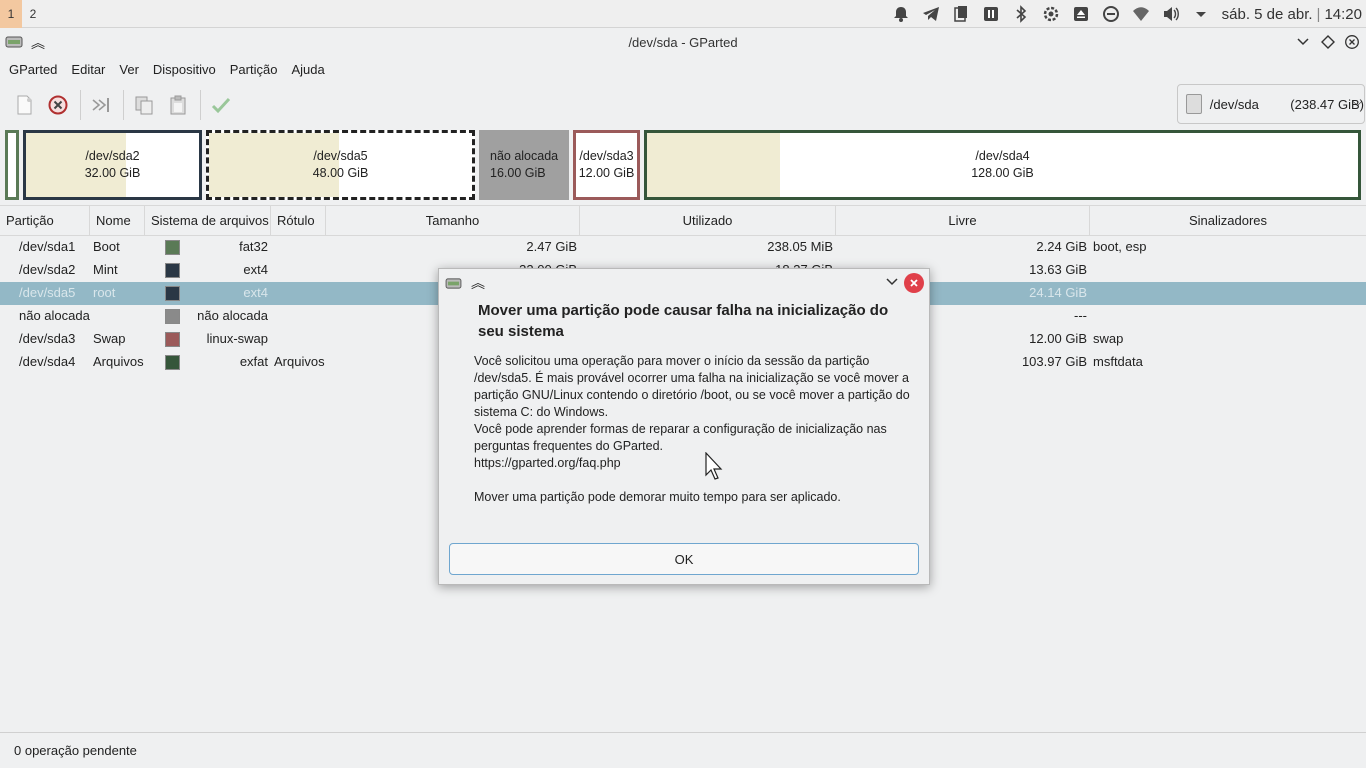 Image resolution: width=1366 pixels, height=768 pixels. I want to click on delete-icon, so click(58, 105).